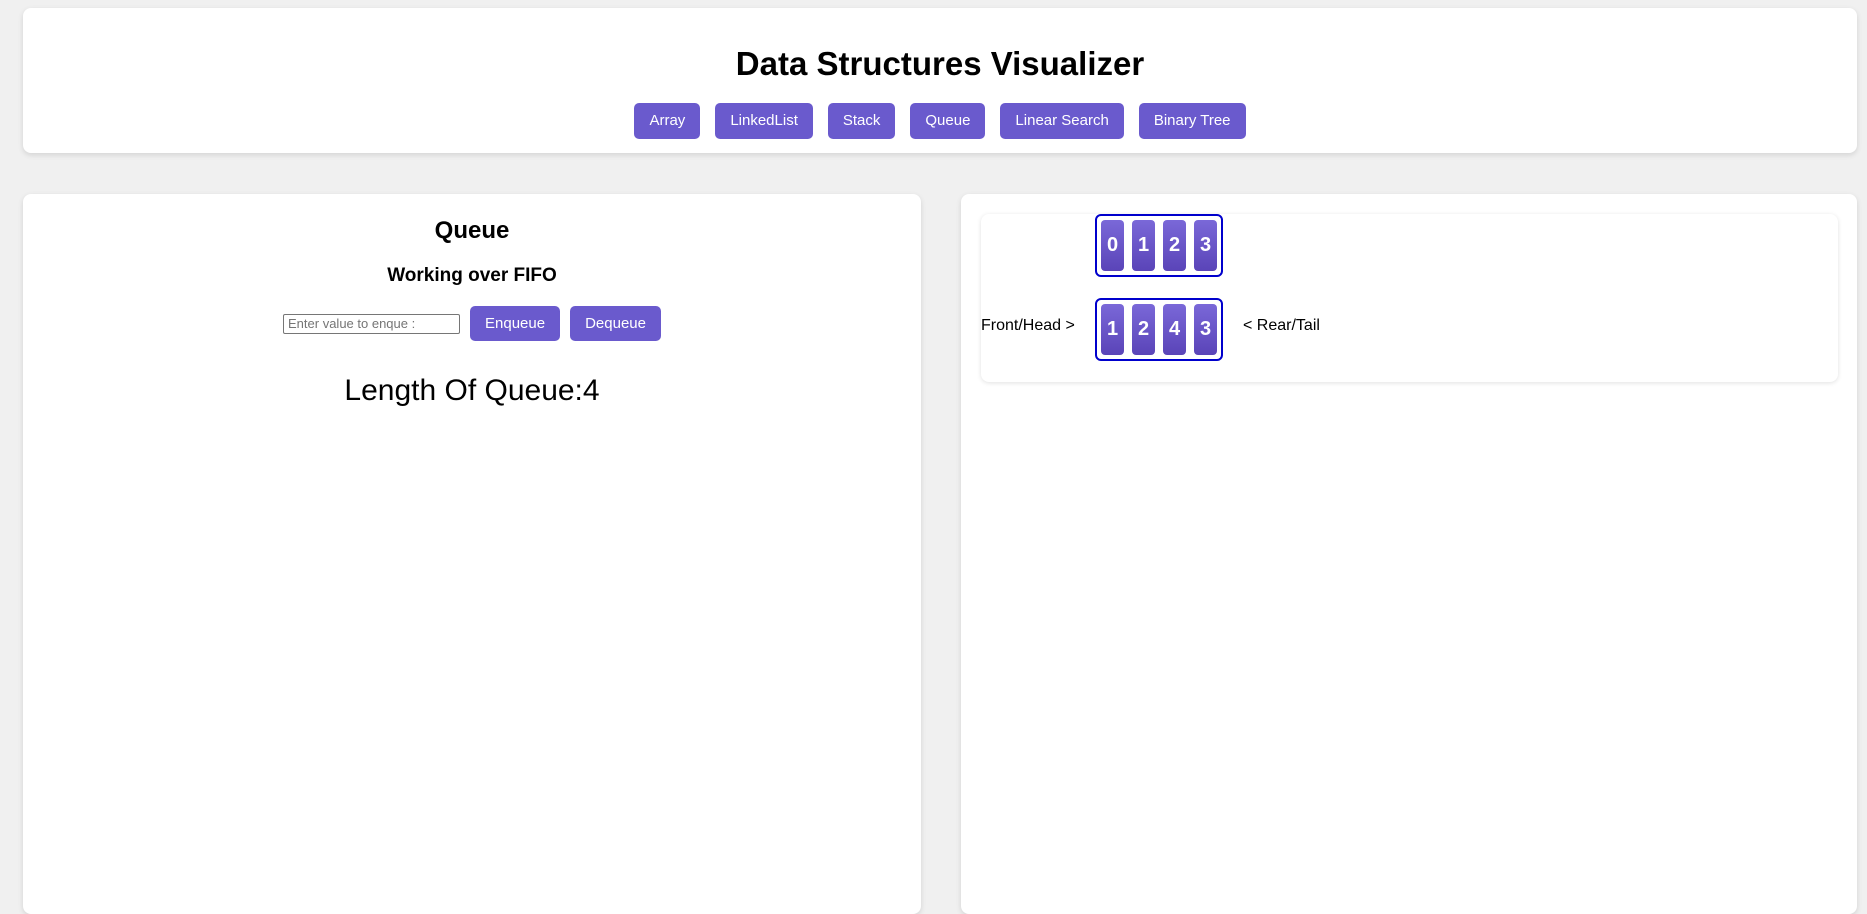  Describe the element at coordinates (861, 121) in the screenshot. I see `nav-stack-button: Stack` at that location.